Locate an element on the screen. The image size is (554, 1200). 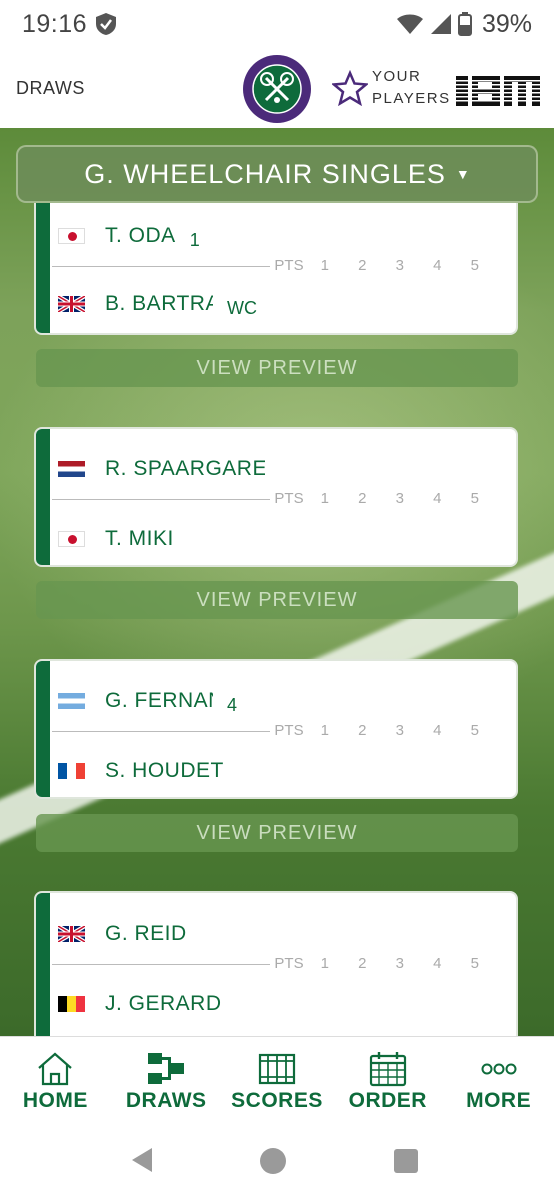
match-card: R. SPAARGAREN PTS 1 2 3 4 5 T. MIKI is located at coordinates (276, 497).